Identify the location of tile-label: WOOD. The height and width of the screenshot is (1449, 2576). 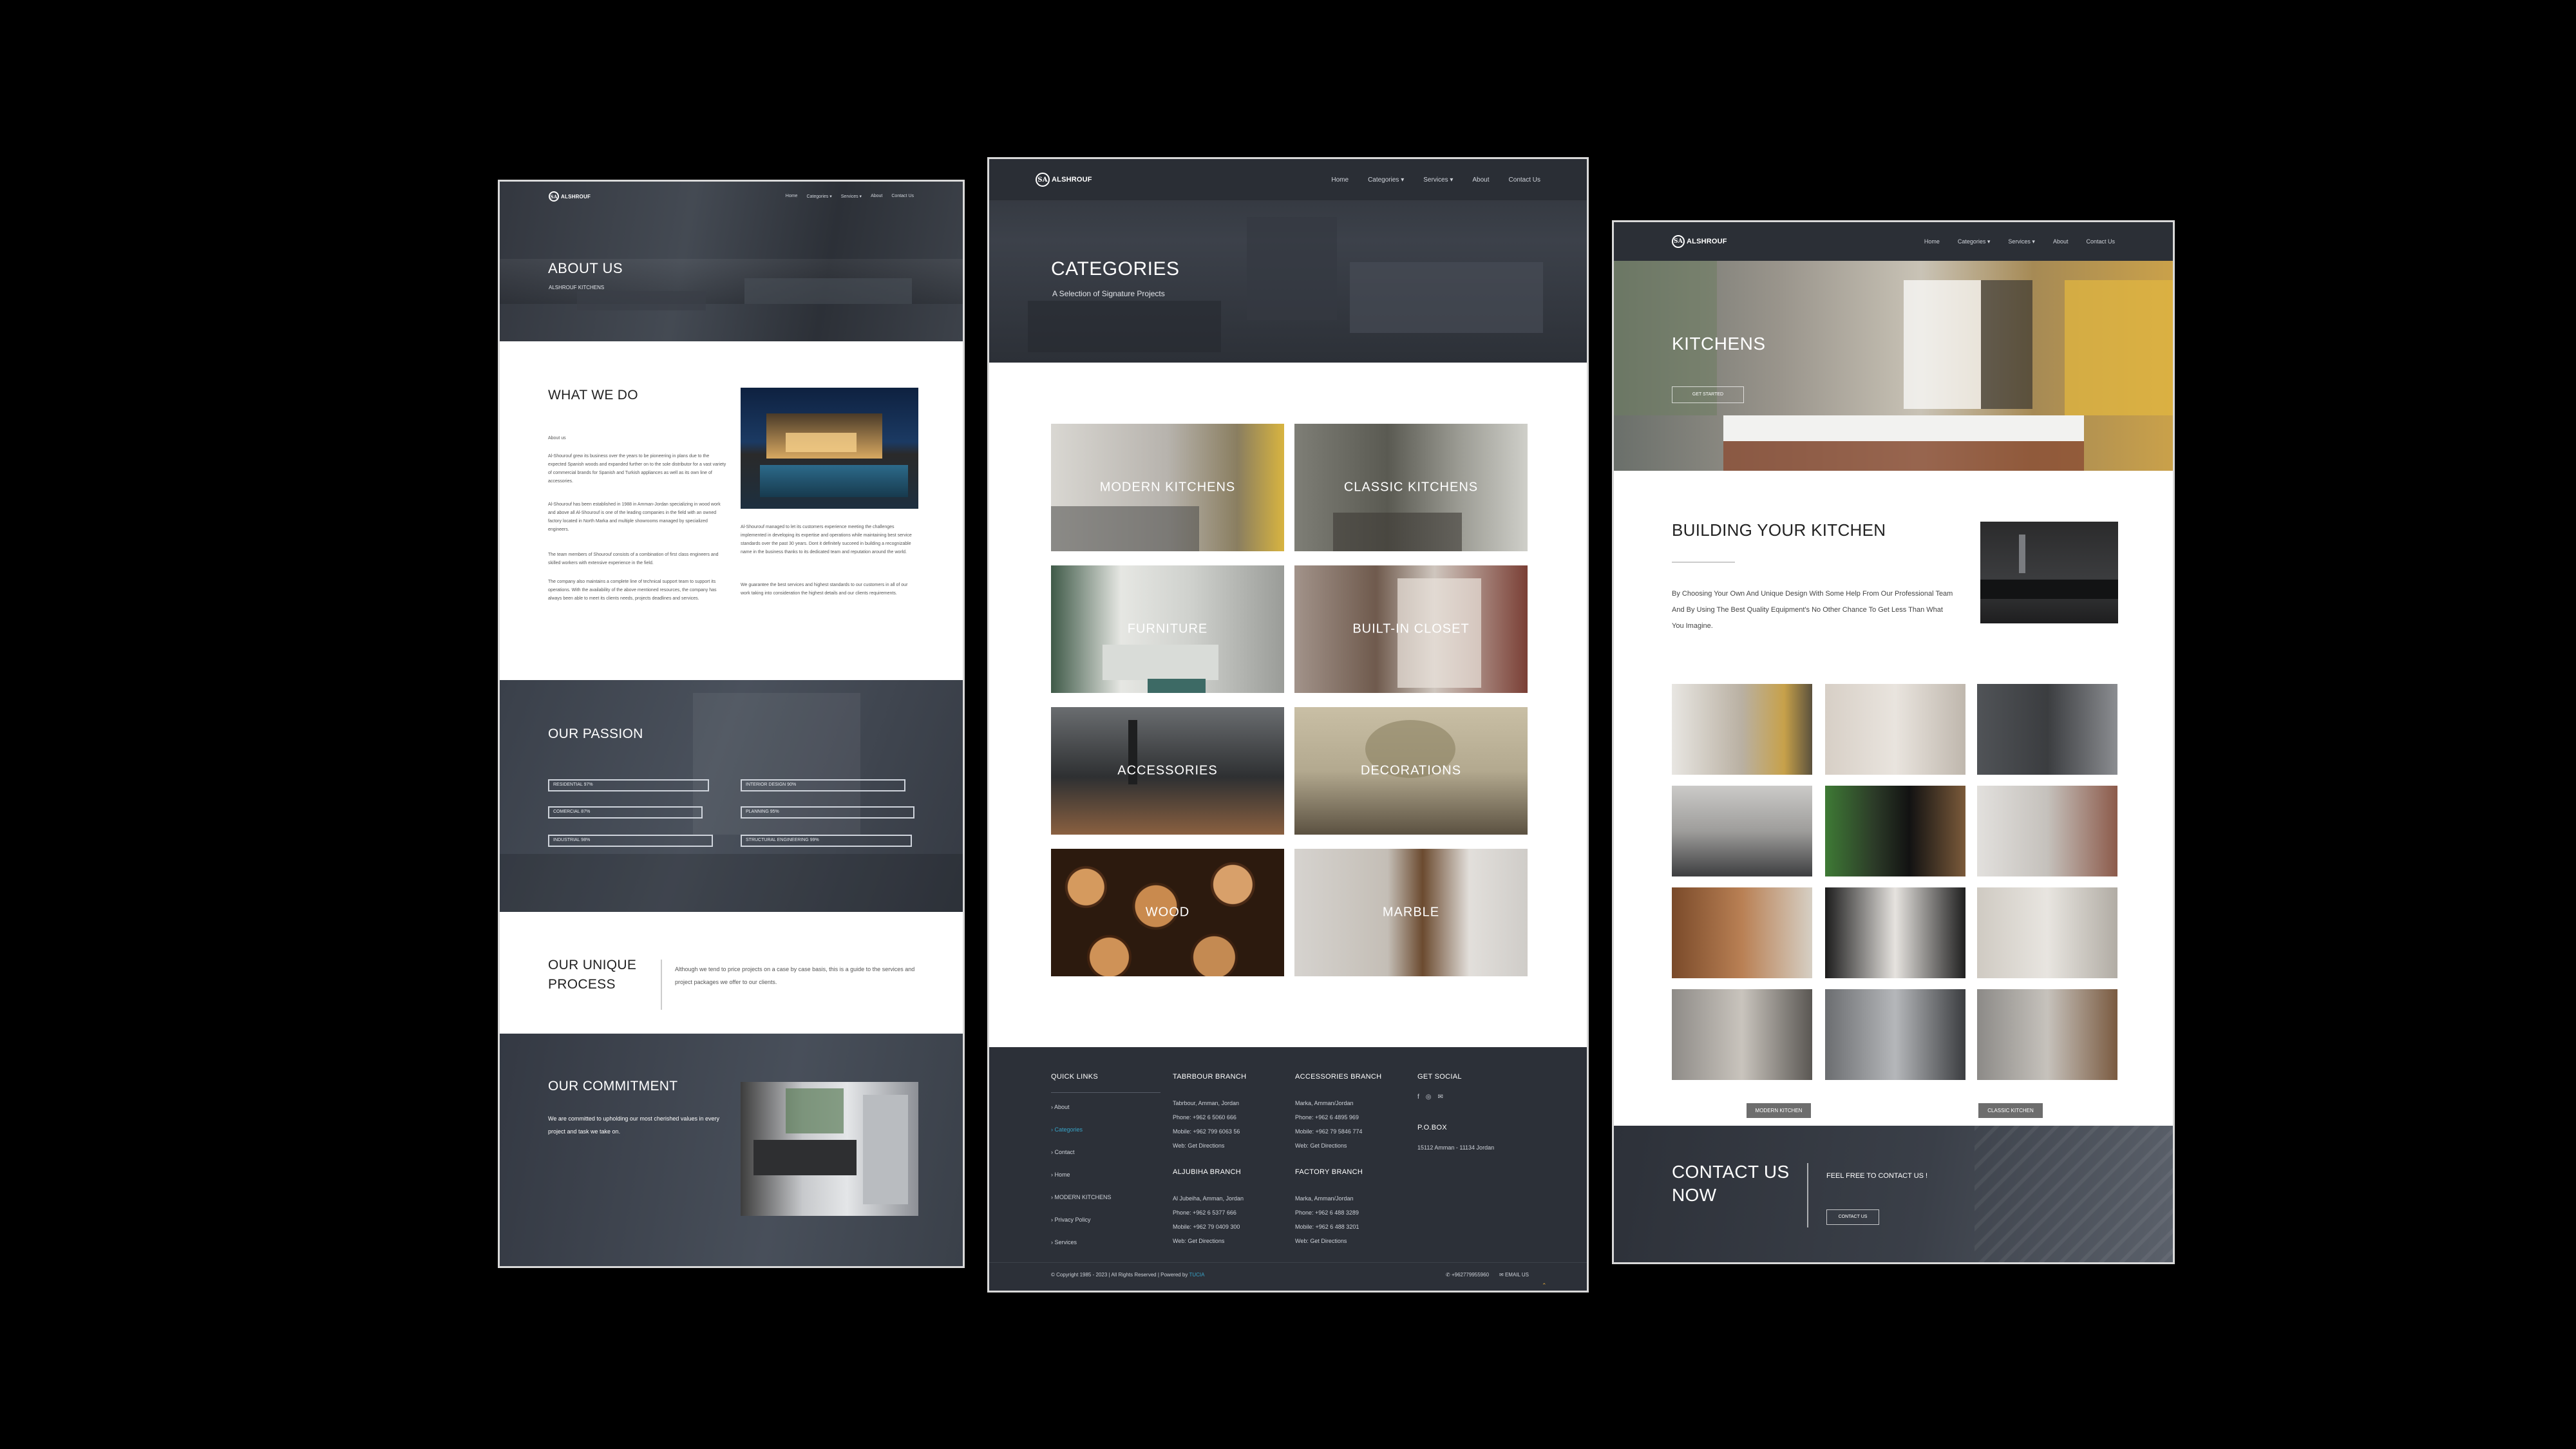
(1167, 912).